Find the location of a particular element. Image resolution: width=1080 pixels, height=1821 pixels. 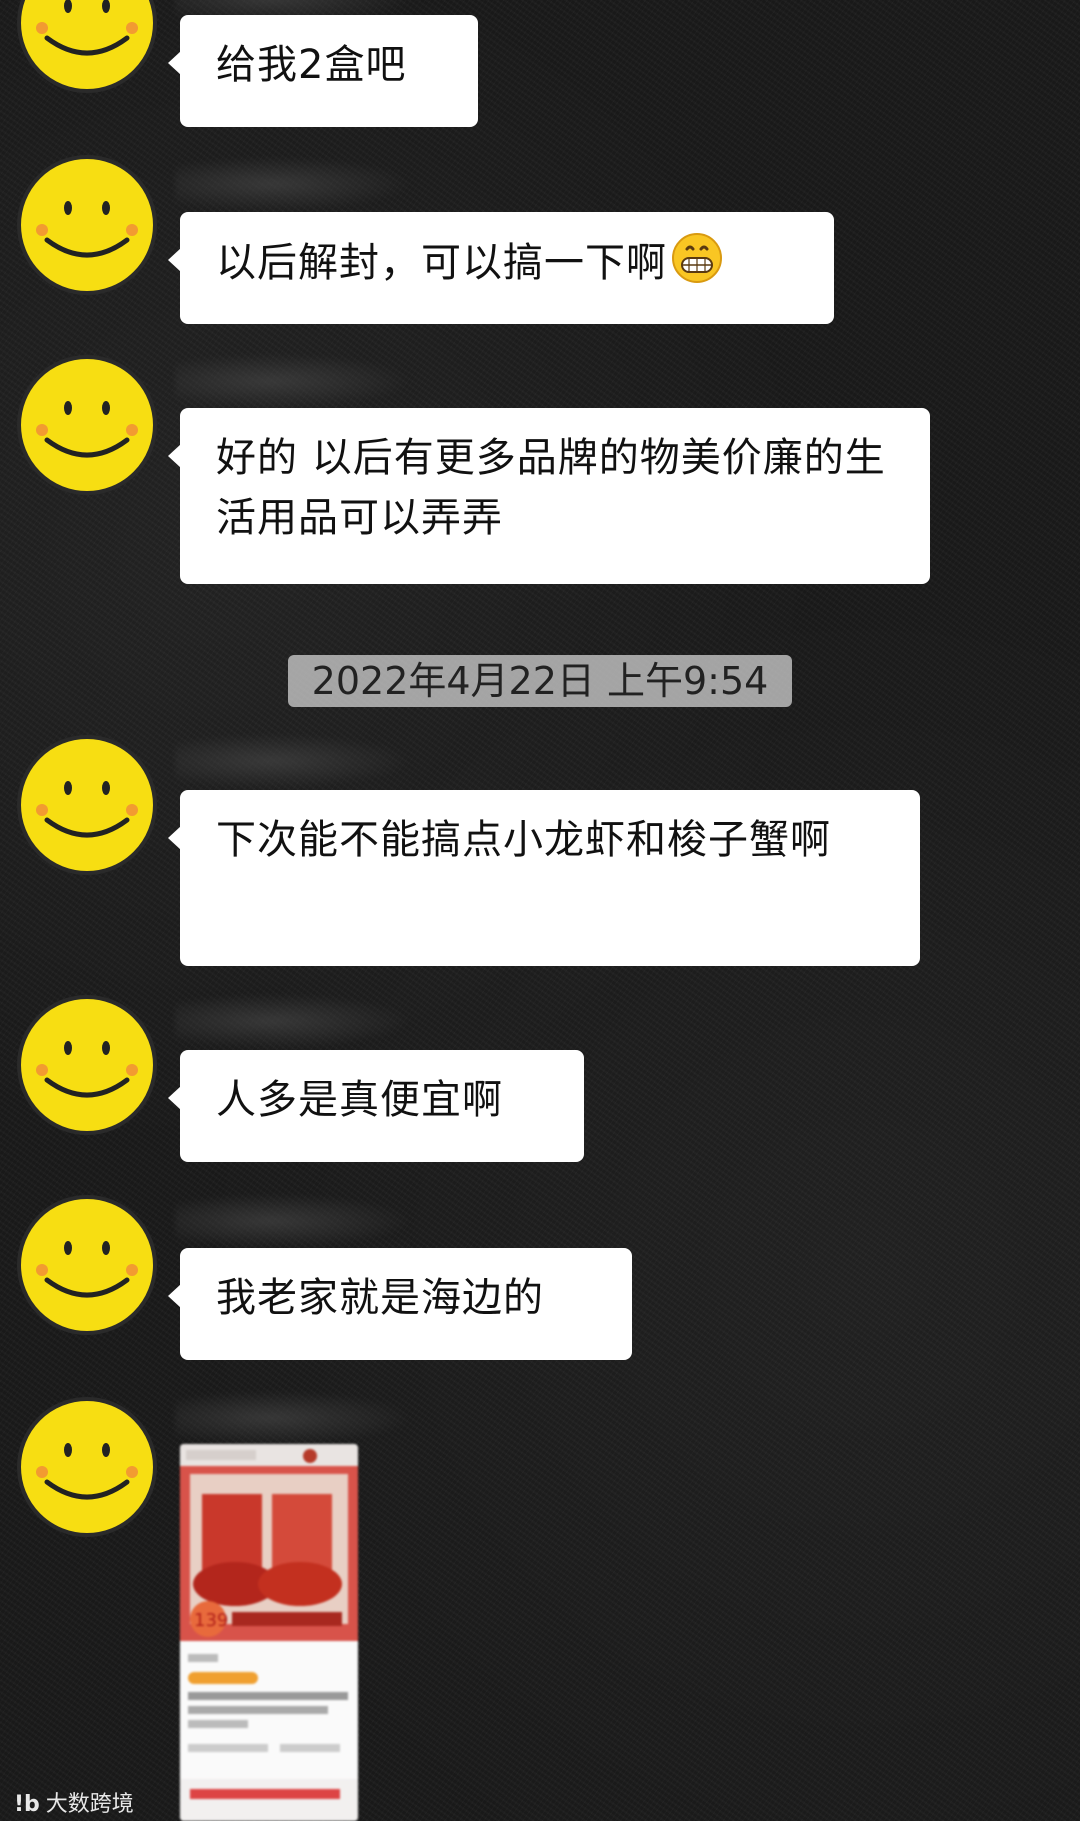

message-bubble: 我老家就是海边的 is located at coordinates (400, 1304).